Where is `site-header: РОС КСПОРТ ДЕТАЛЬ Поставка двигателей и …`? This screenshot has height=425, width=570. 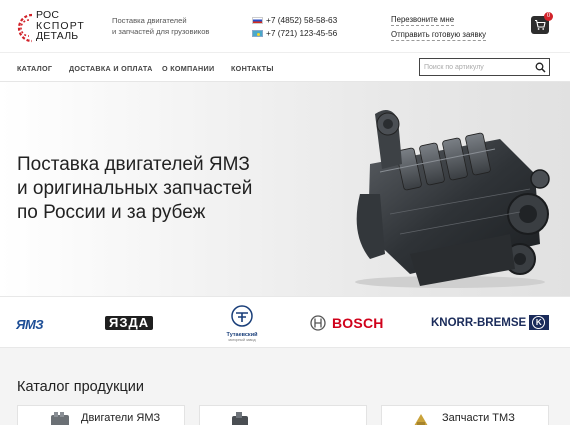
site-header: РОС КСПОРТ ДЕТАЛЬ Поставка двигателей и … is located at coordinates (285, 26).